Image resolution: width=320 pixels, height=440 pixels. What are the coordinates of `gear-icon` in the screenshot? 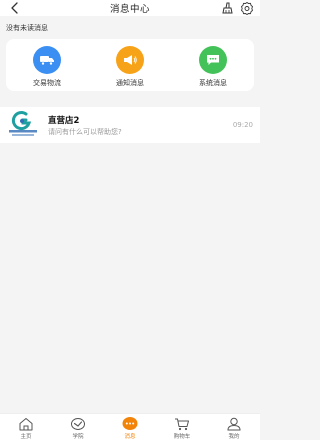 It's located at (247, 8).